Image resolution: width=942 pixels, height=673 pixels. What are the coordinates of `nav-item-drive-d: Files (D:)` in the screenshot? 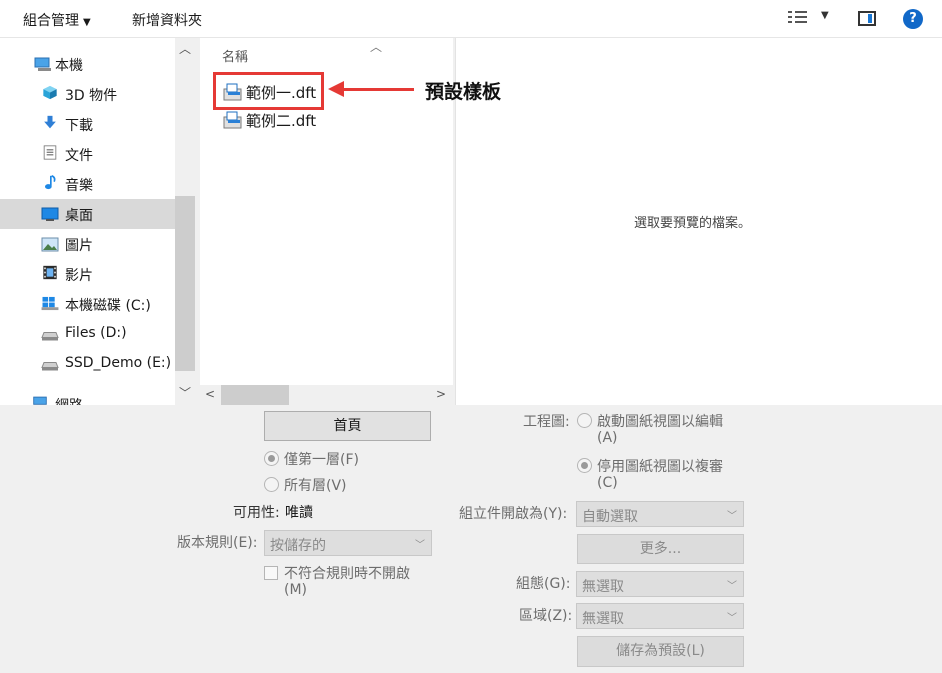 It's located at (87, 334).